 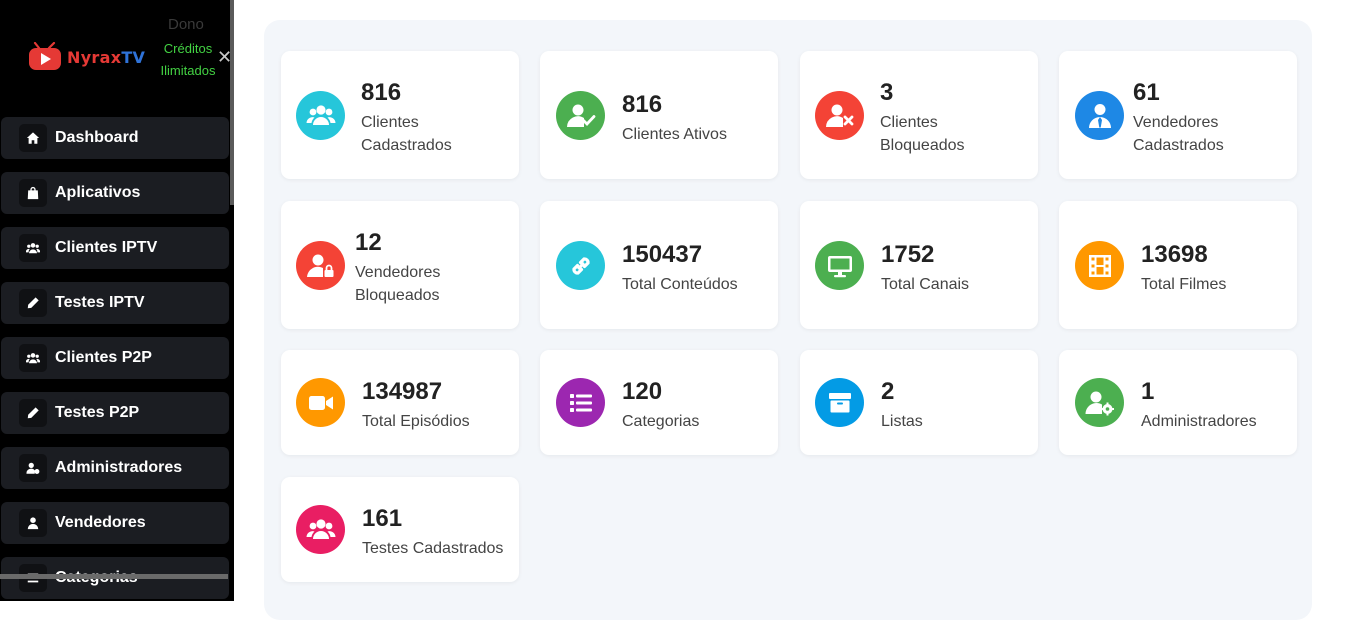 What do you see at coordinates (908, 254) in the screenshot?
I see `stat-value: 1752` at bounding box center [908, 254].